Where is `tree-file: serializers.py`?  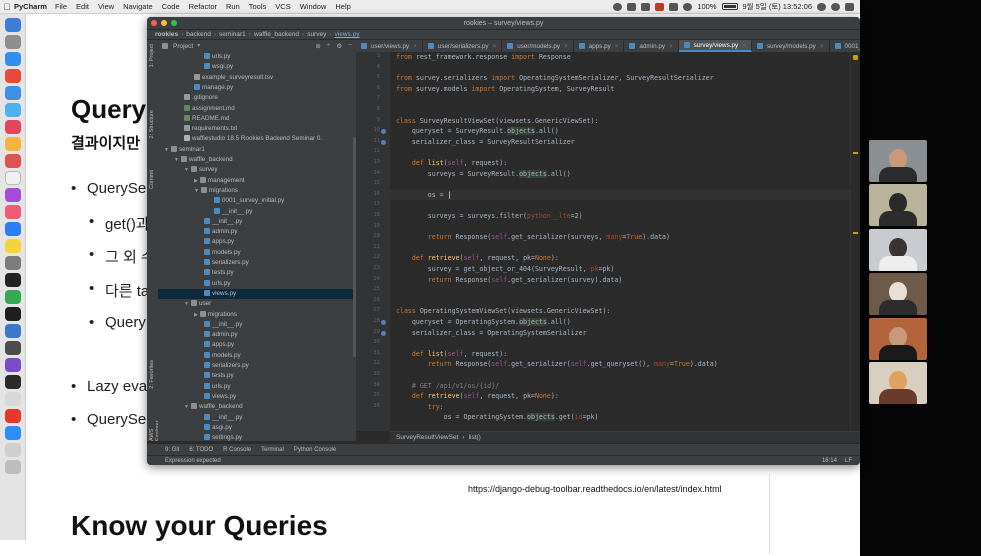 tree-file: serializers.py is located at coordinates (257, 263).